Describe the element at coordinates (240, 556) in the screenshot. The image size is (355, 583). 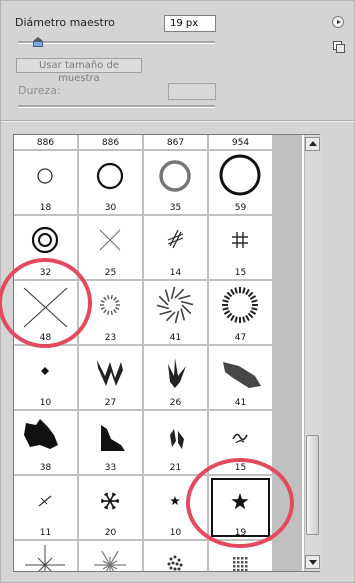
I see `brush-preset-partial-grid-dots` at that location.